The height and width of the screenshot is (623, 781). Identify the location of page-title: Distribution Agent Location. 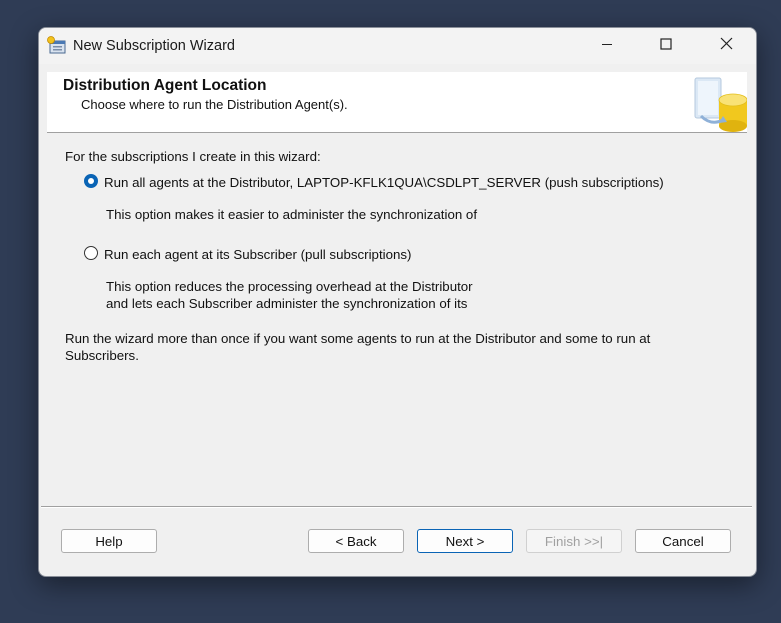
(165, 85).